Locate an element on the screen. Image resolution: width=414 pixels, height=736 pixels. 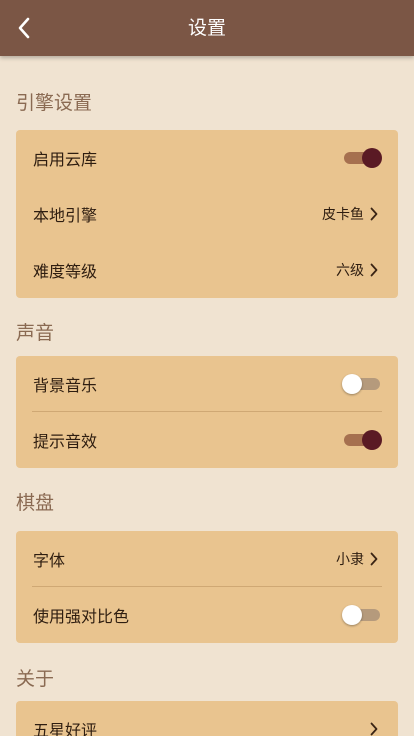
font-label: 字体 is located at coordinates (49, 560).